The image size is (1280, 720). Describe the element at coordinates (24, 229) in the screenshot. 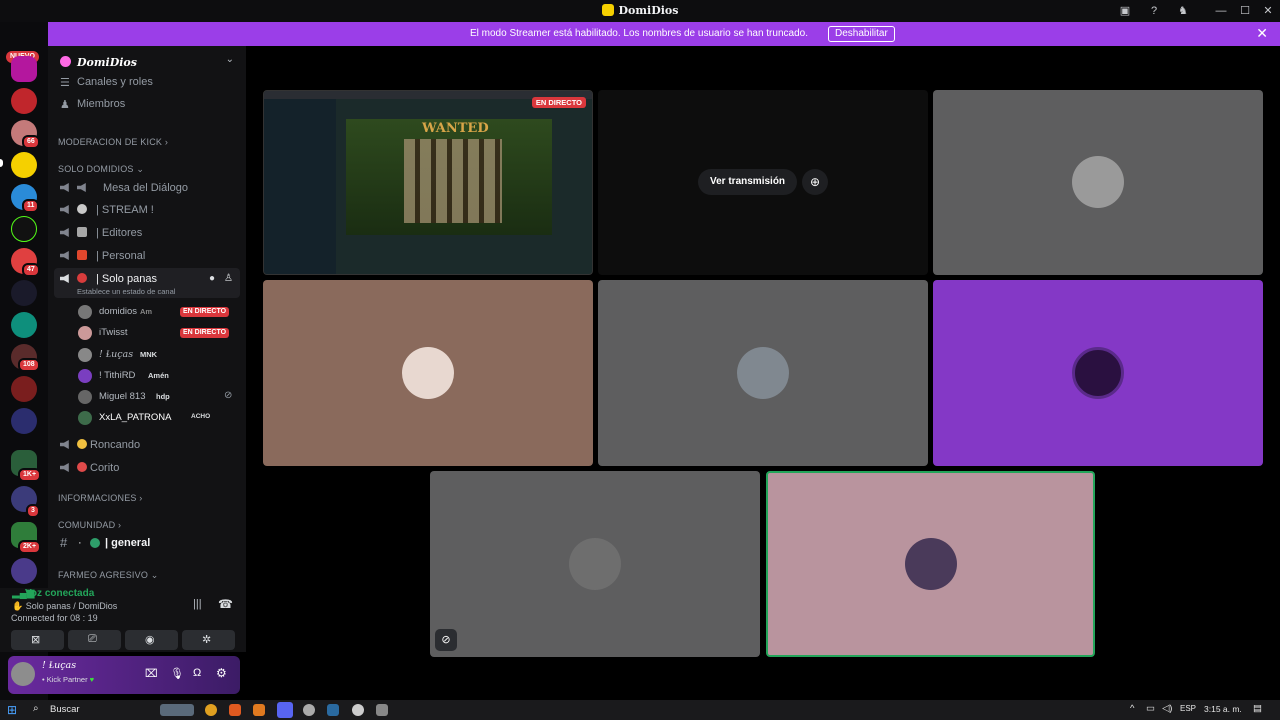

I see `kick-server-icon` at that location.